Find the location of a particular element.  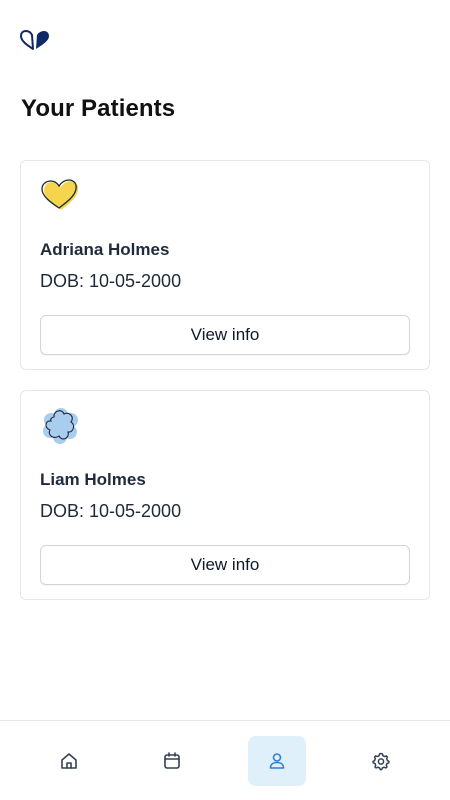

nav-calendar-button is located at coordinates (172, 761).